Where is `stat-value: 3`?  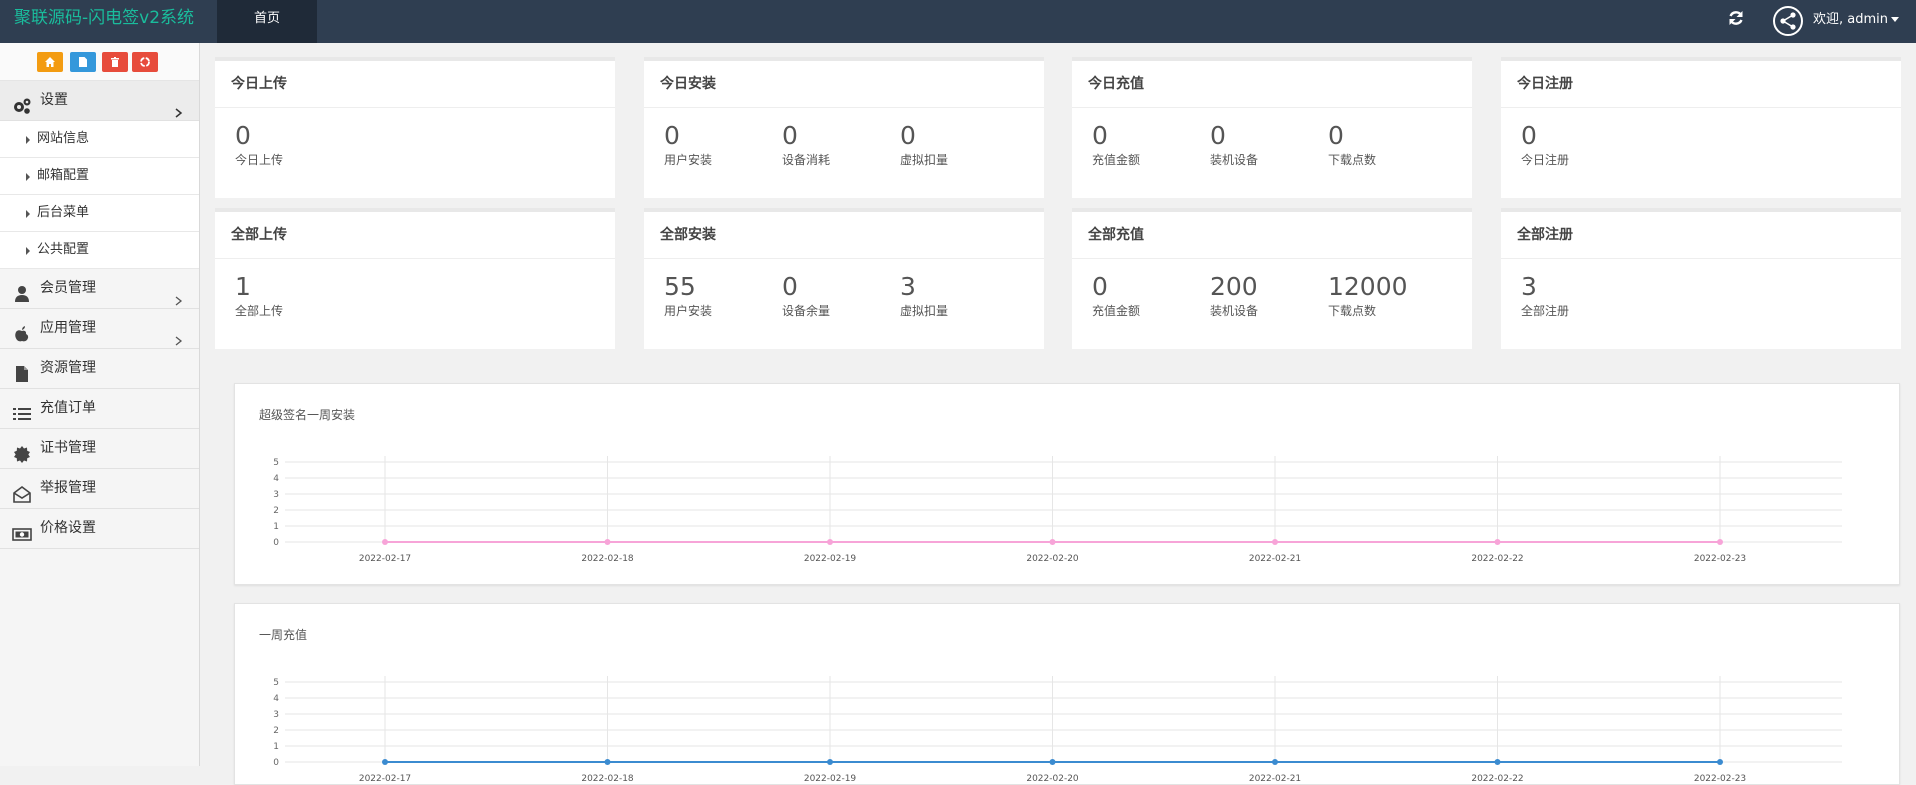
stat-value: 3 is located at coordinates (1529, 286).